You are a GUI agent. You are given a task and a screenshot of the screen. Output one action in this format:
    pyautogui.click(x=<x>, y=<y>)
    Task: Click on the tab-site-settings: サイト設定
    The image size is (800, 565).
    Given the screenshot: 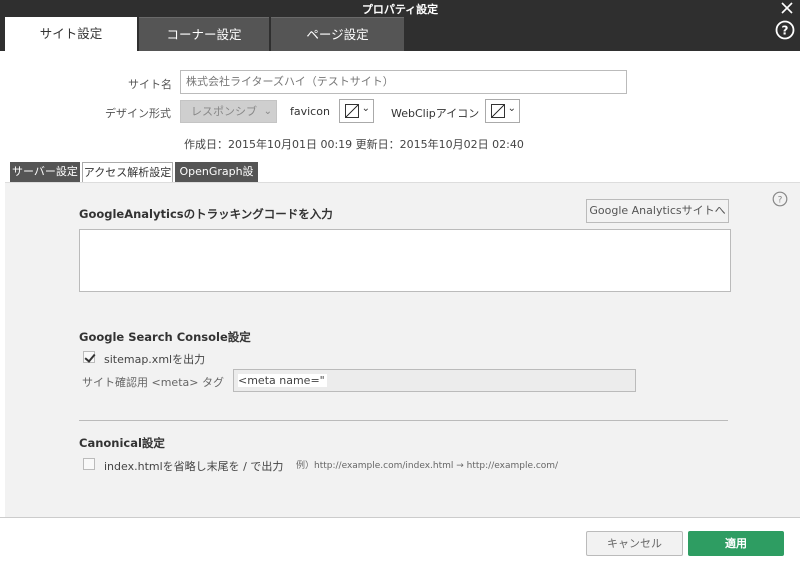 What is the action you would take?
    pyautogui.click(x=71, y=34)
    